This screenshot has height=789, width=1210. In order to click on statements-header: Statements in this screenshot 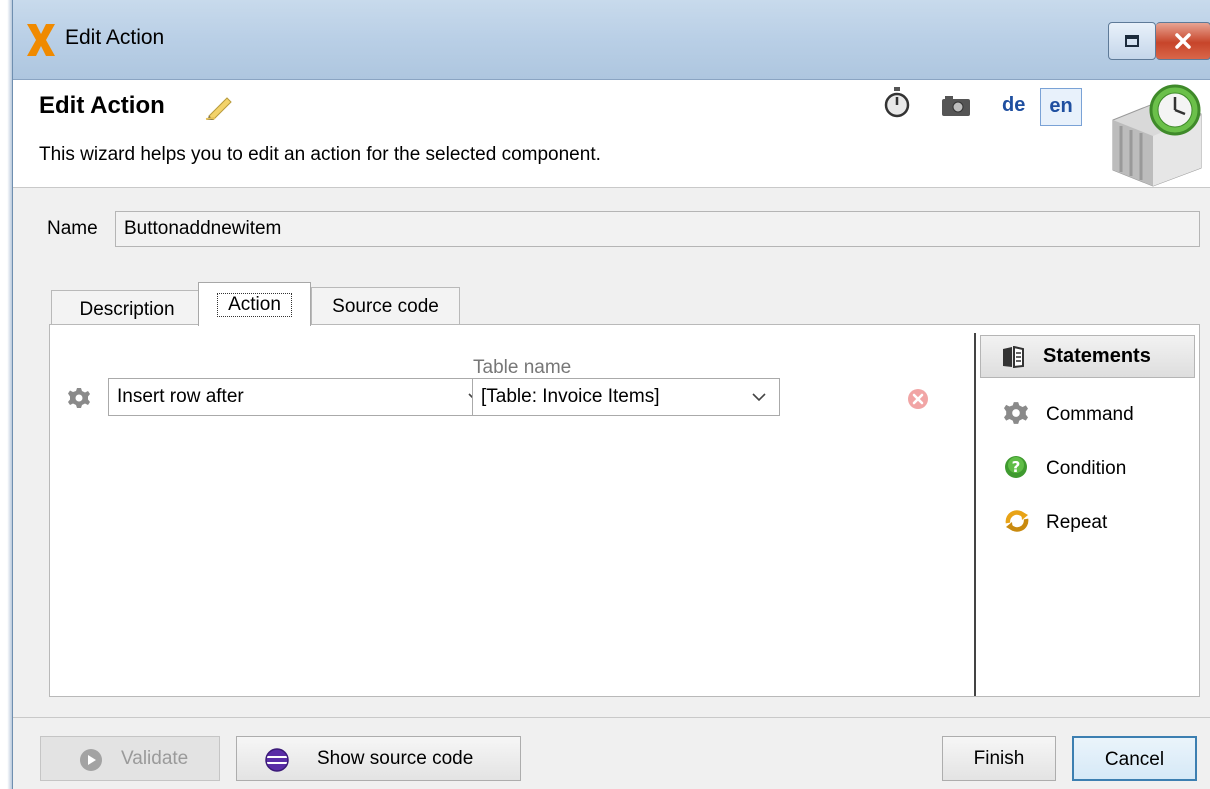, I will do `click(1087, 356)`.